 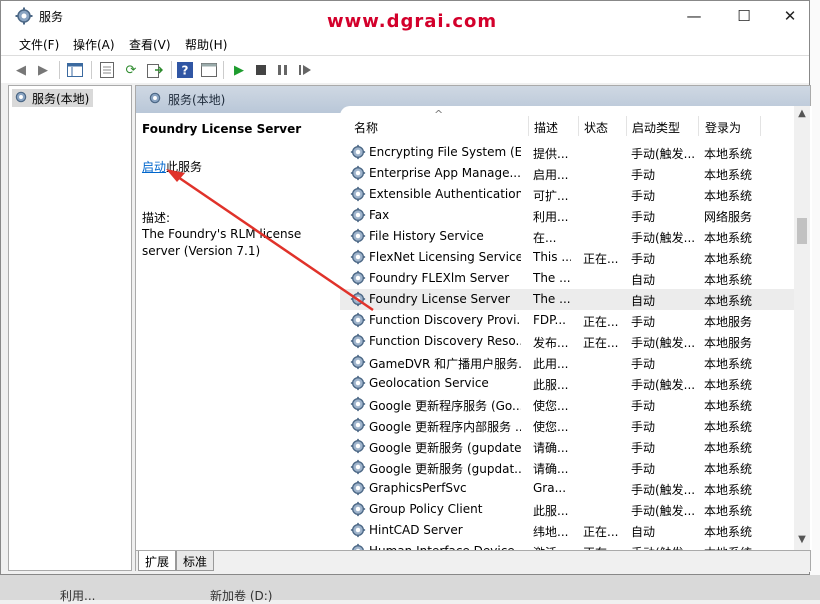 I want to click on service-name: Google 更新服务 (gupdate), so click(x=445, y=448).